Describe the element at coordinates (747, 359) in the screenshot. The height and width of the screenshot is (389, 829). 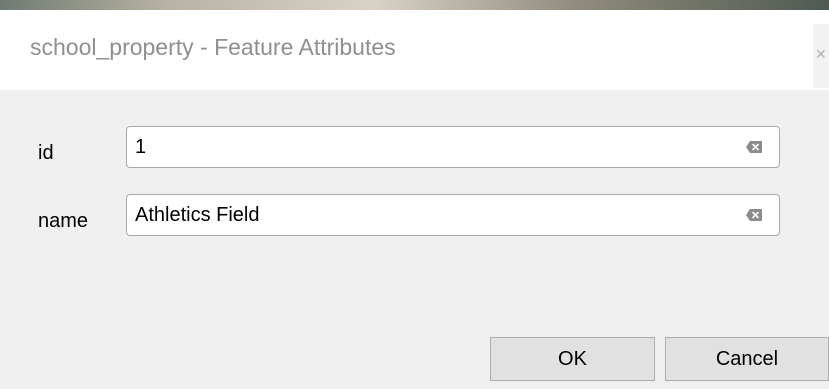
I see `cancel-button: Cancel` at that location.